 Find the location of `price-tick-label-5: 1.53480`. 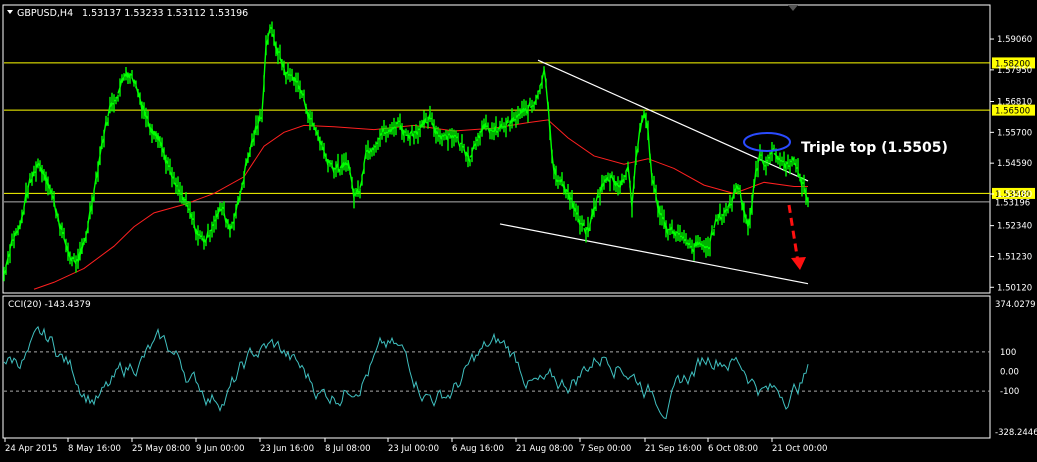

price-tick-label-5: 1.53480 is located at coordinates (1014, 195).